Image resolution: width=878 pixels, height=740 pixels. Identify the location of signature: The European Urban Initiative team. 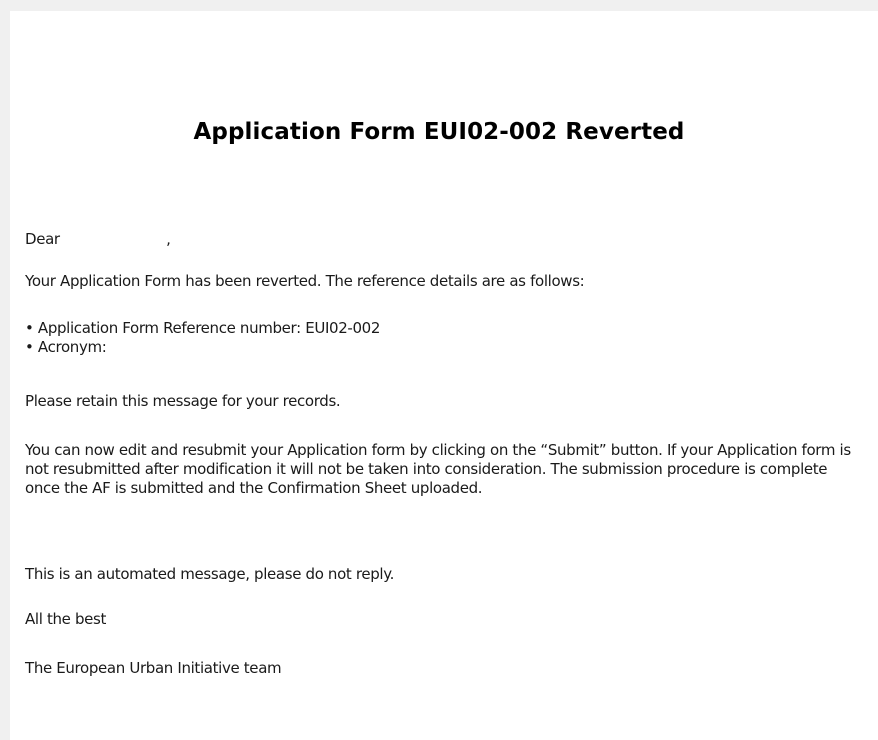
(153, 668).